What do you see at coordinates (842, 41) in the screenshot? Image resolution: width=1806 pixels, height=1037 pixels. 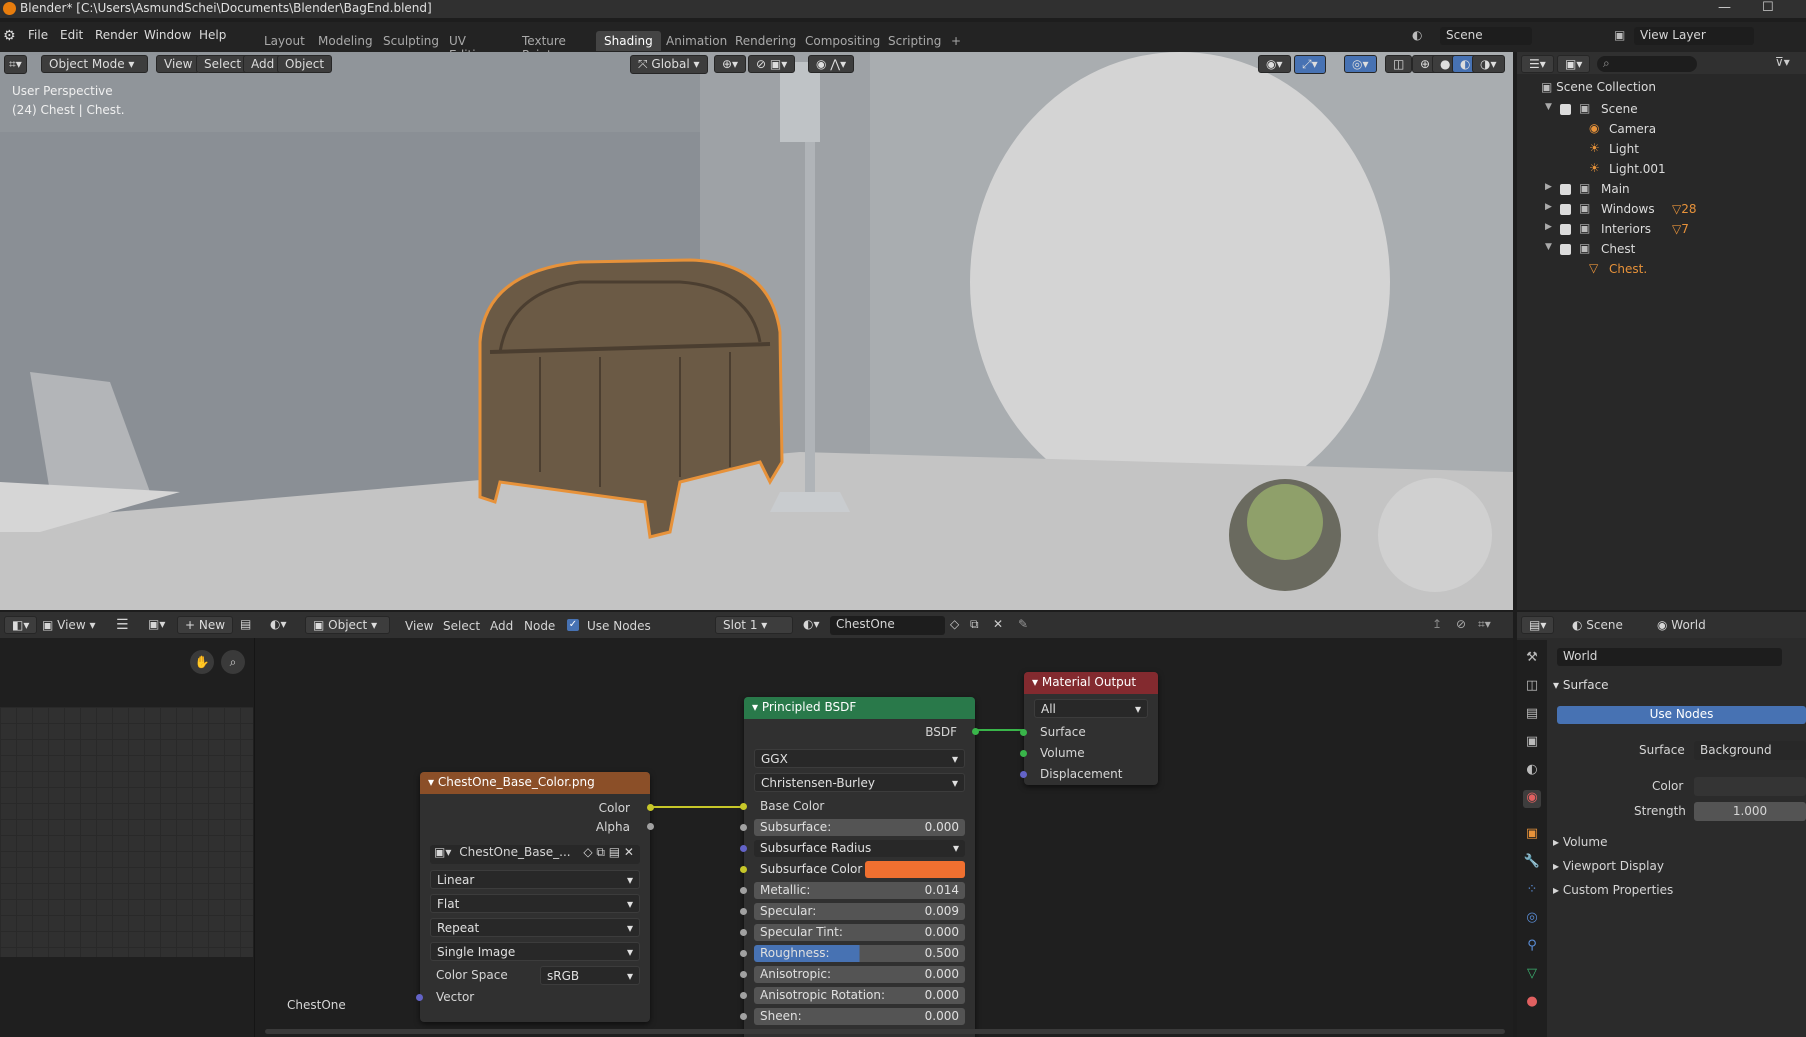 I see `workspace-tab-compositing: Compositing` at bounding box center [842, 41].